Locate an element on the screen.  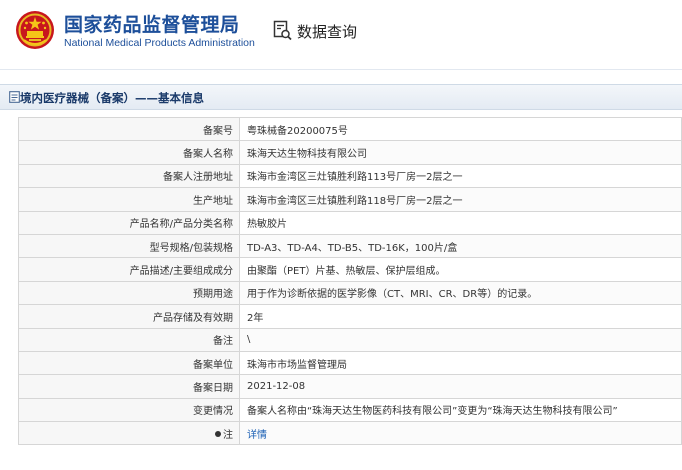
note-label-cell: 注 is located at coordinates (129, 433).